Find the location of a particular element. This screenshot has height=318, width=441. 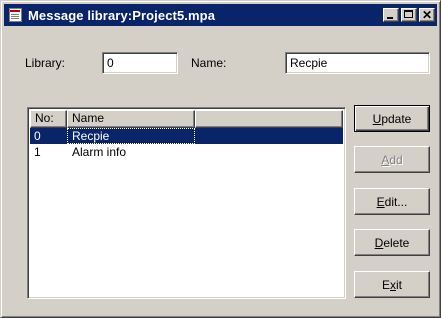

window-title: Message library:Project5.mpa is located at coordinates (122, 15).